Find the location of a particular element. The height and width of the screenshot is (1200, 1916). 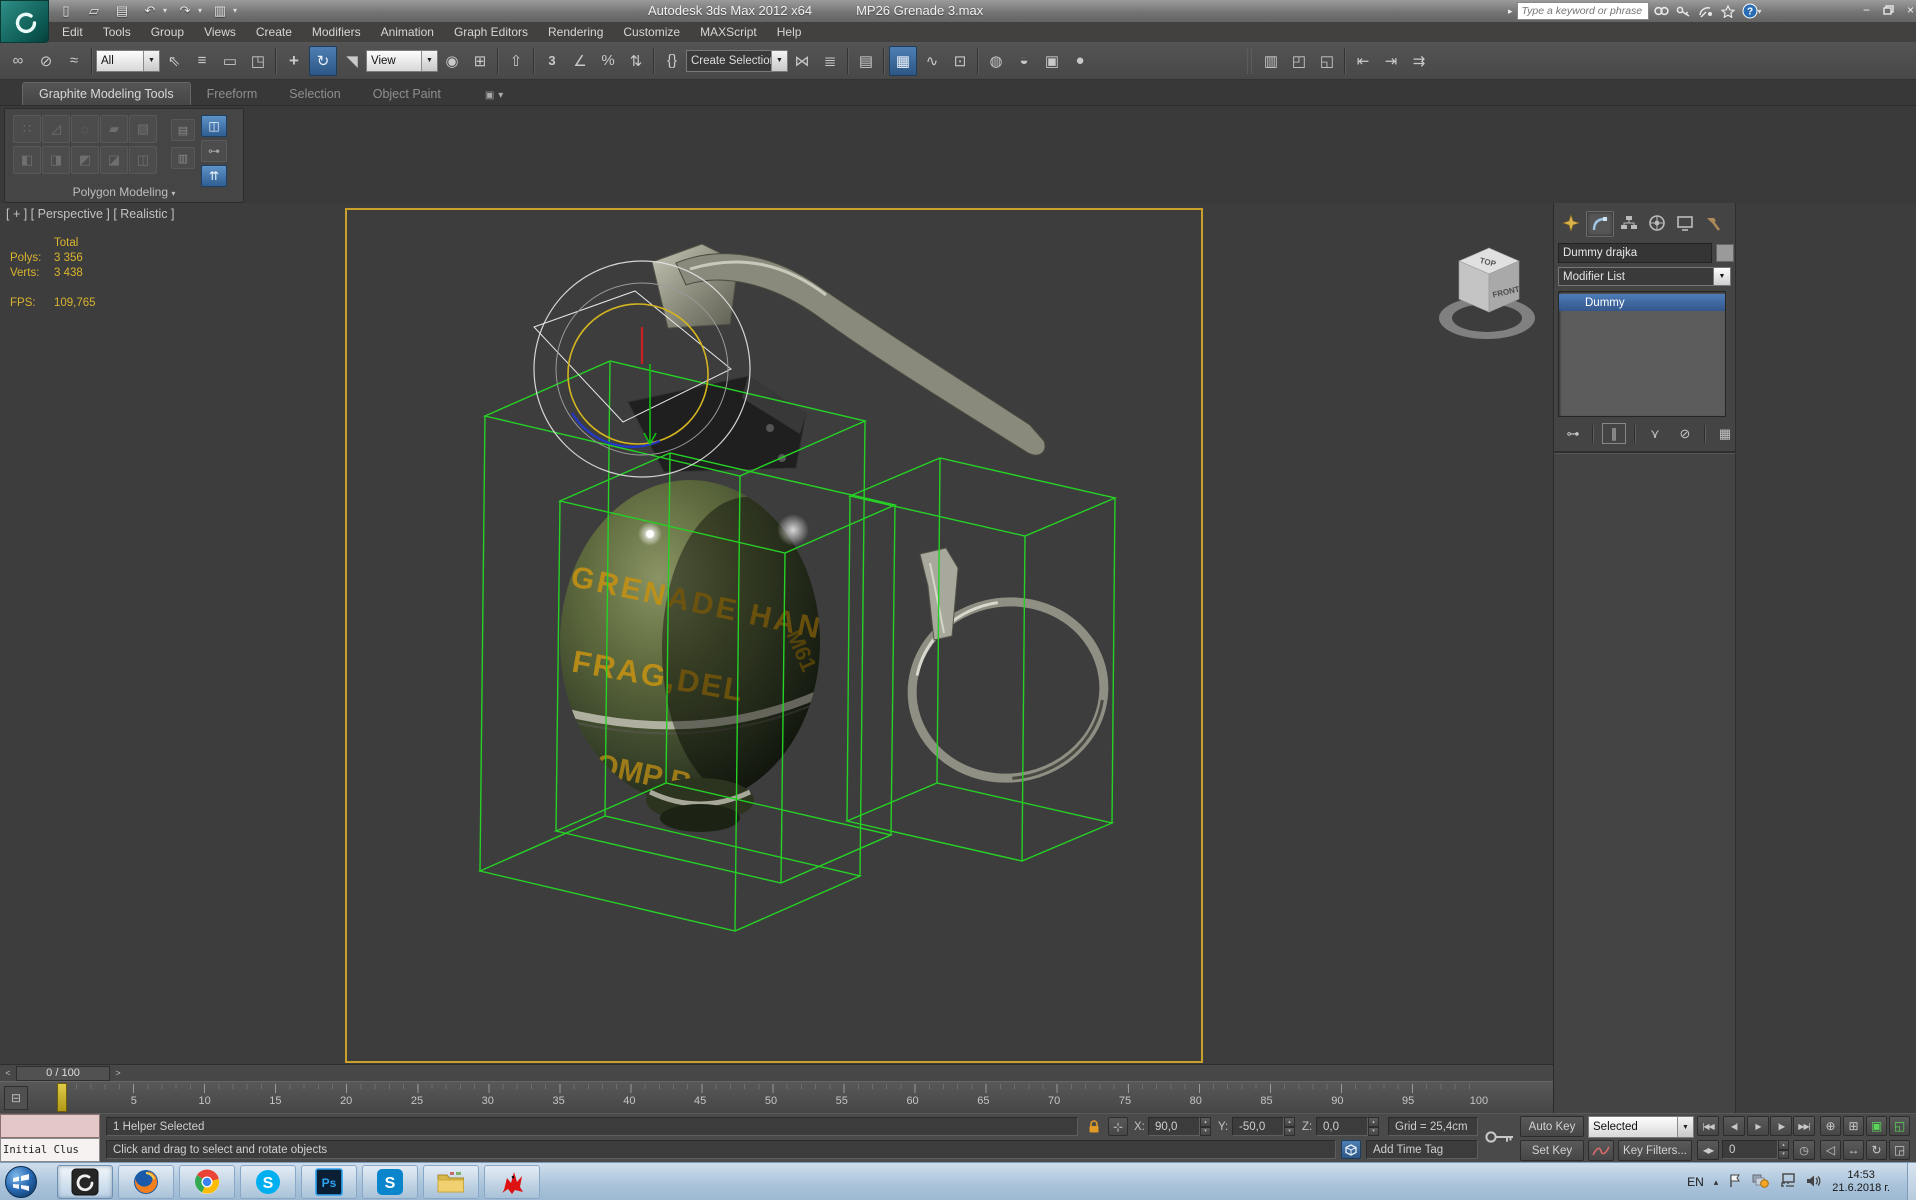

windows-update-icon is located at coordinates (1761, 1182).